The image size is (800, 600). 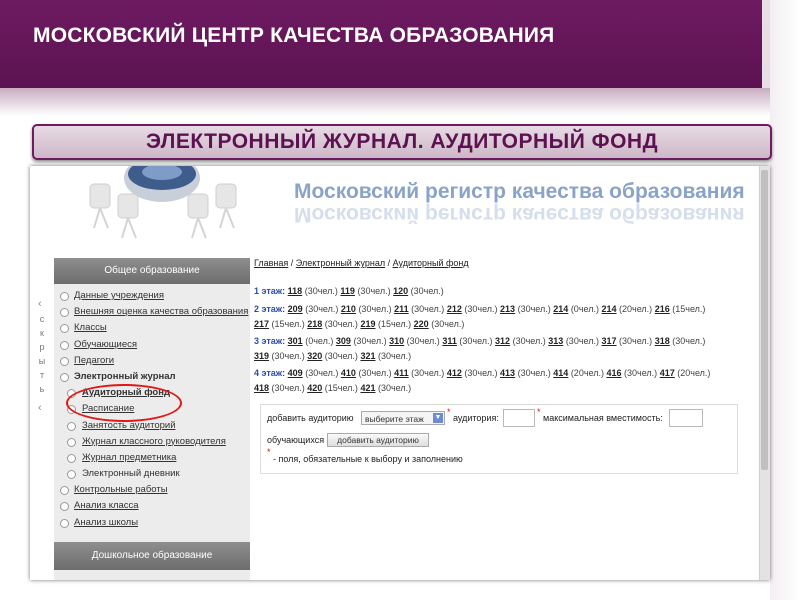 I want to click on sidebar-item: Анализ школы, so click(x=152, y=523).